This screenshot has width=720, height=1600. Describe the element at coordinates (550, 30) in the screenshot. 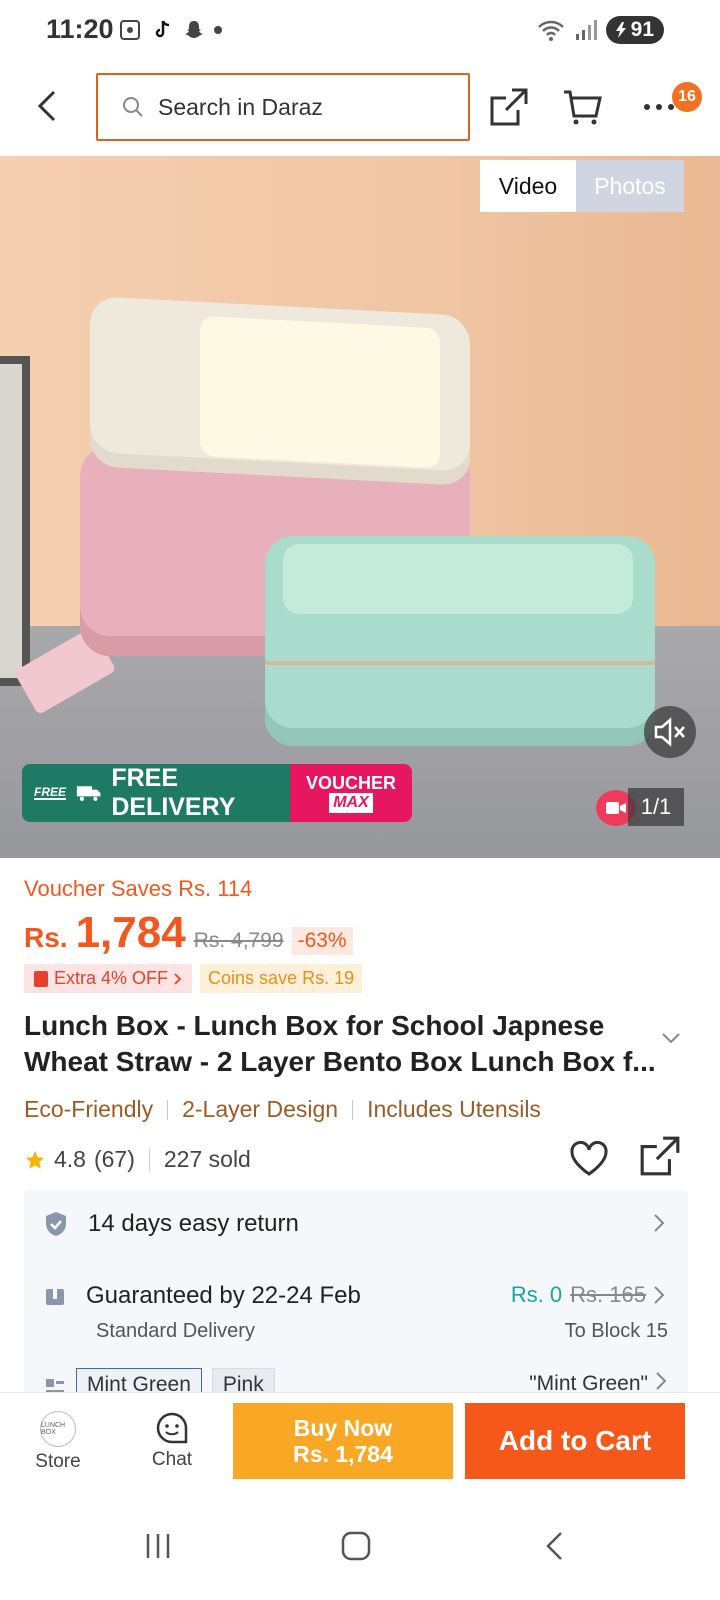

I see `wifi-icon` at that location.